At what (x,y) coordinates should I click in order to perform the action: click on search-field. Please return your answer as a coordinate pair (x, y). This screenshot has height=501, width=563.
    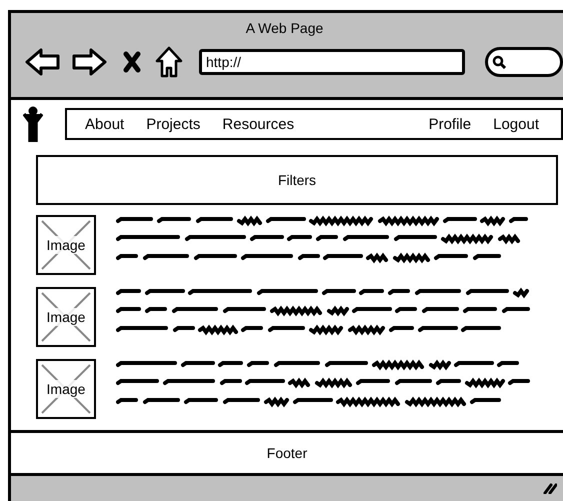
    Looking at the image, I should click on (524, 62).